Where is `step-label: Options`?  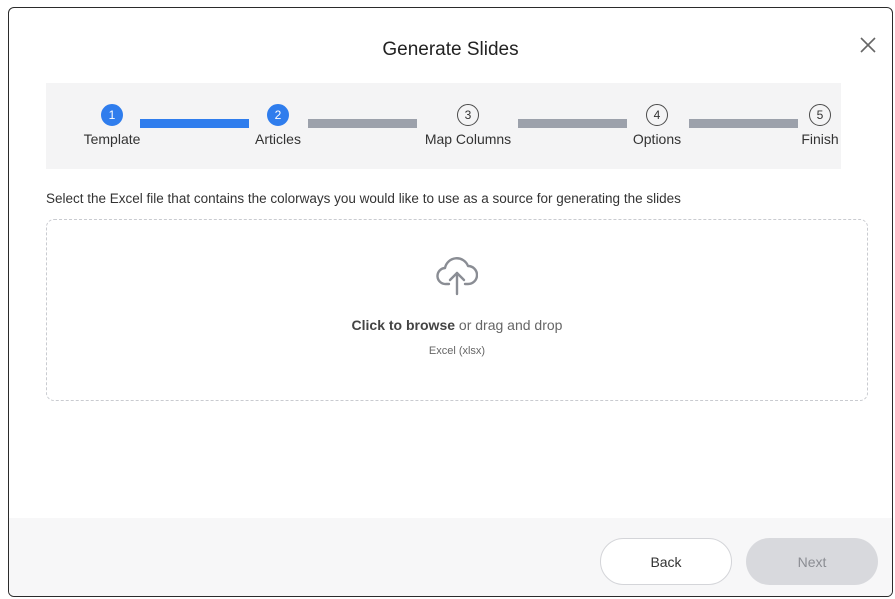
step-label: Options is located at coordinates (657, 139).